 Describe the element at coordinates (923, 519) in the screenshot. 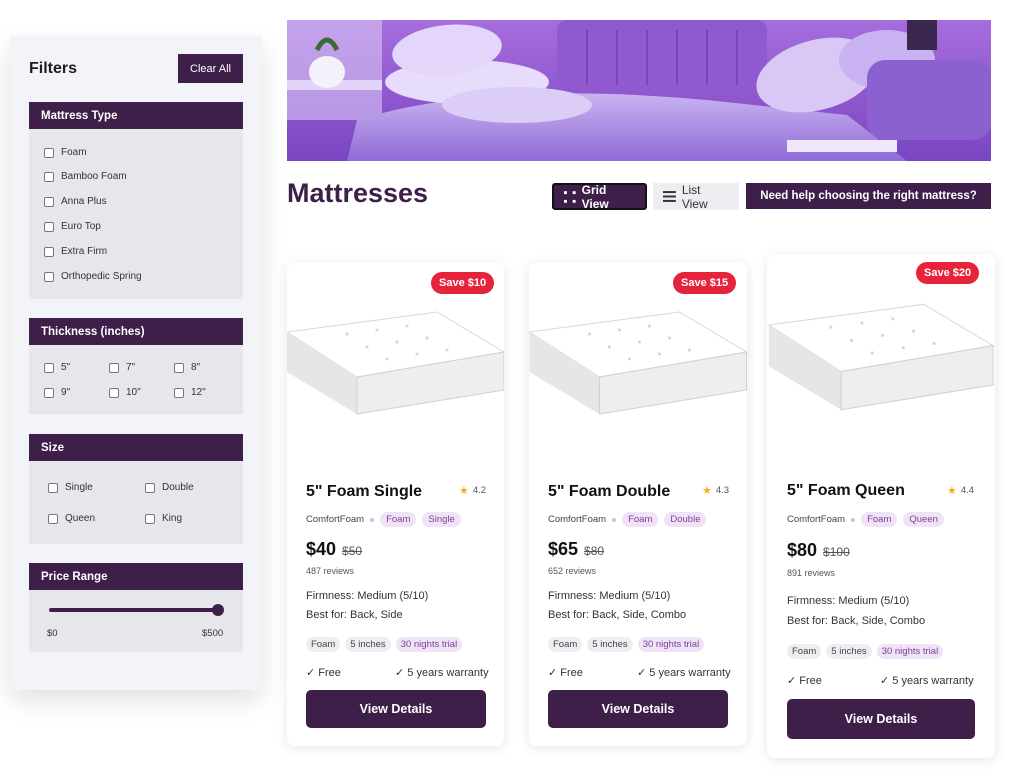

I see `size-chip: Queen` at that location.